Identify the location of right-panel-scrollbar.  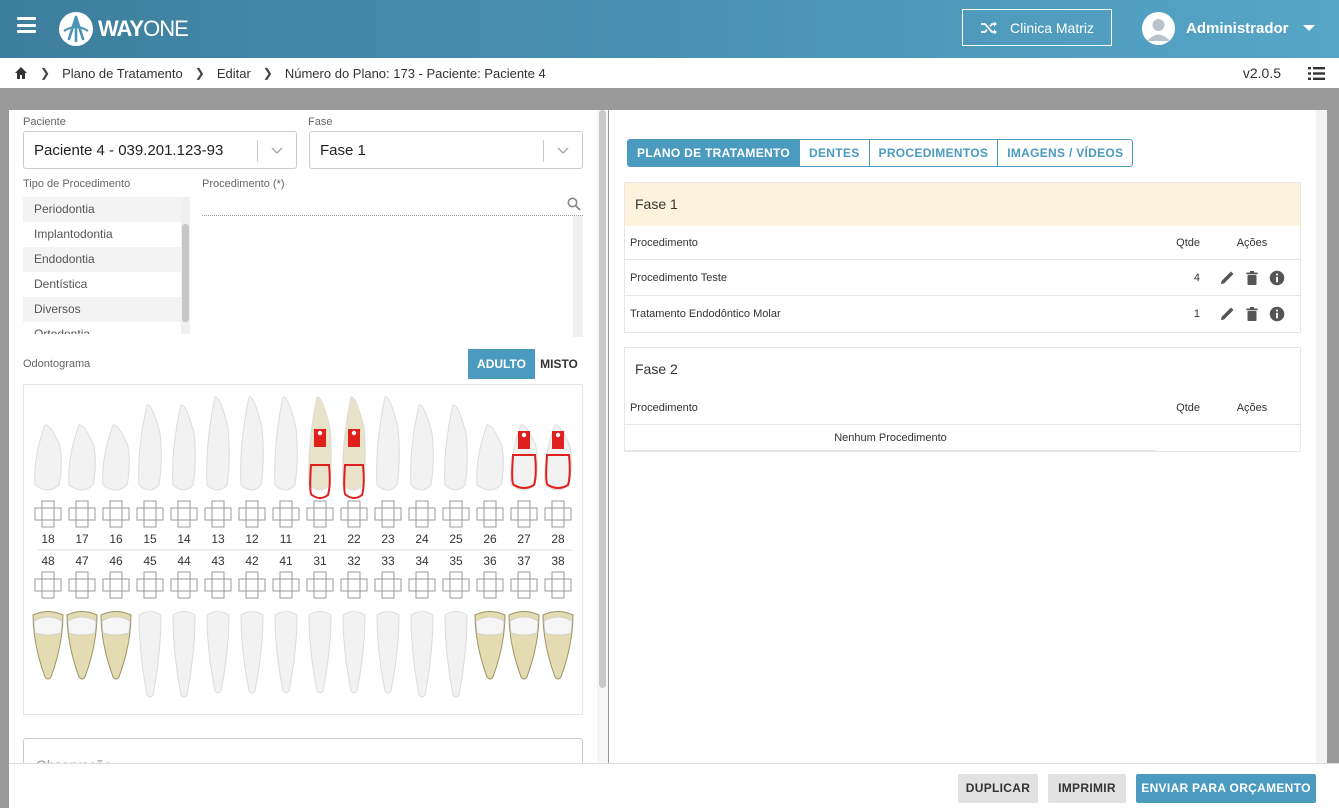
(1321, 437).